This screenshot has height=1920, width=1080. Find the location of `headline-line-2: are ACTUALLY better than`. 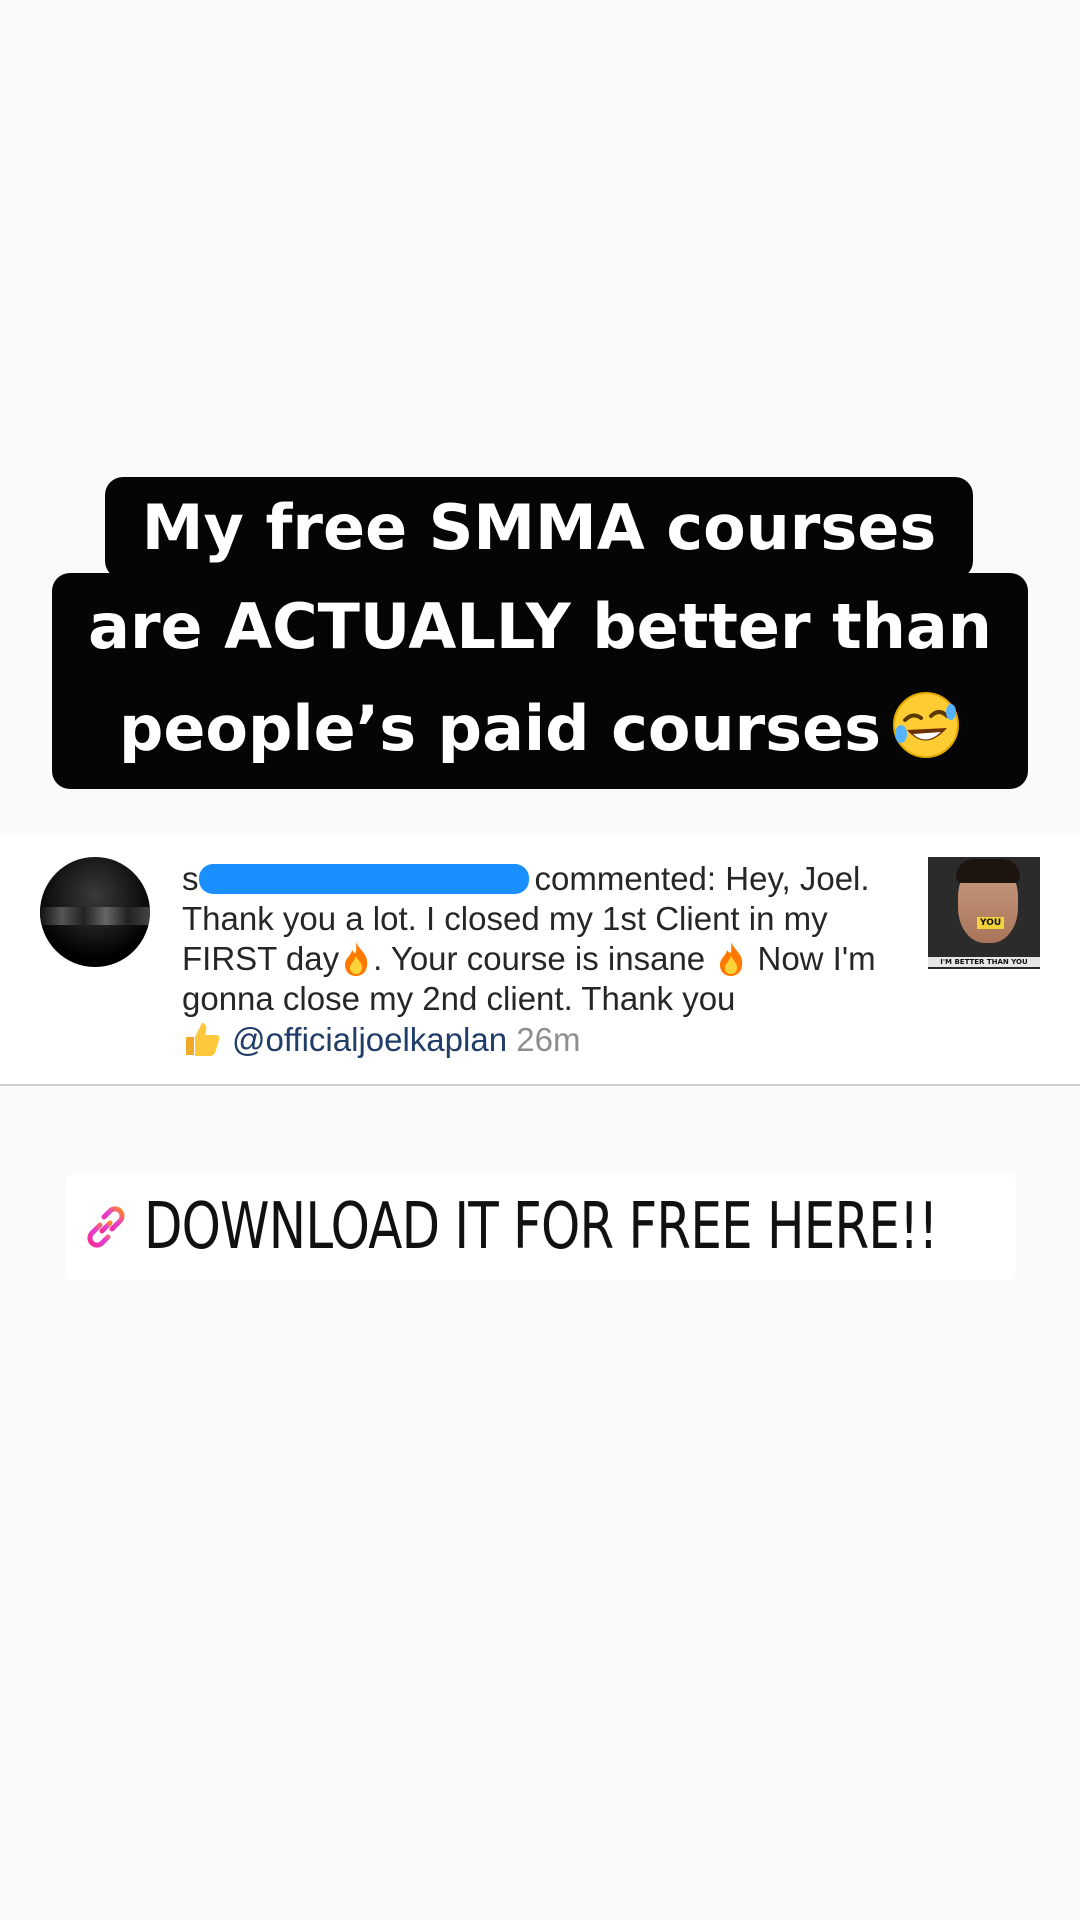

headline-line-2: are ACTUALLY better than is located at coordinates (540, 626).